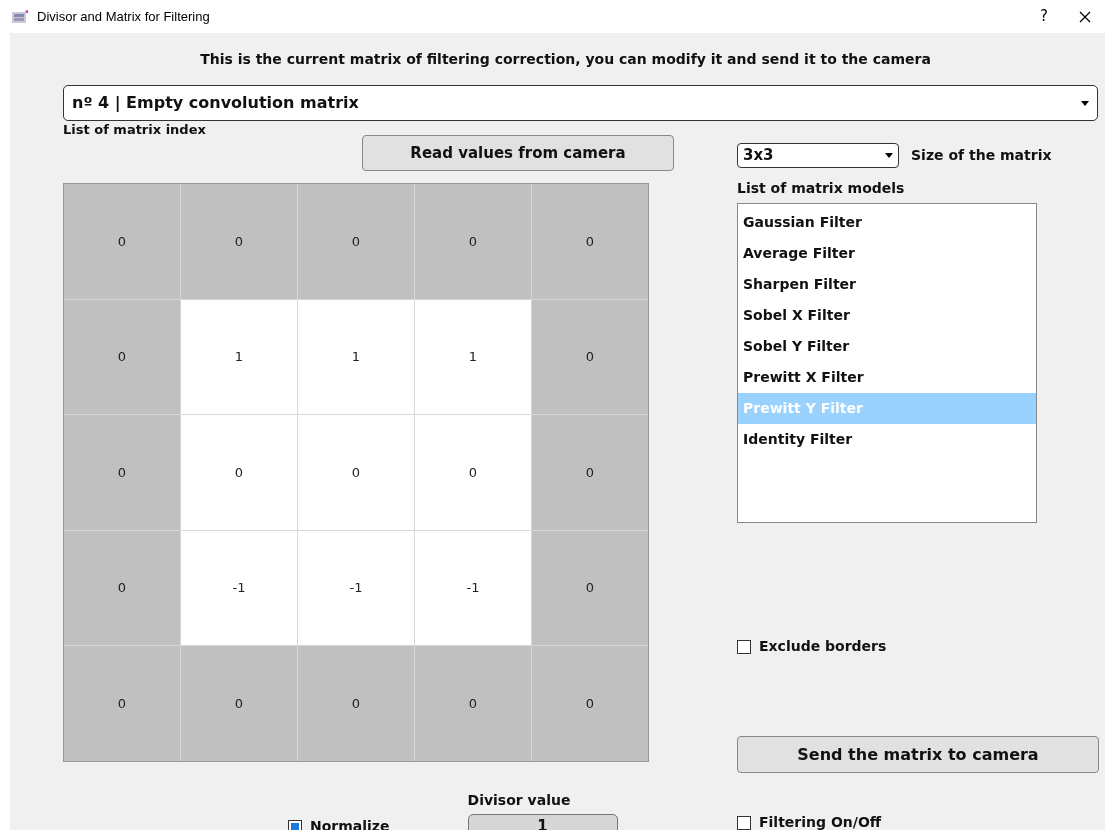 This screenshot has height=830, width=1105. Describe the element at coordinates (887, 315) in the screenshot. I see `list-item: Sobel X Filter` at that location.